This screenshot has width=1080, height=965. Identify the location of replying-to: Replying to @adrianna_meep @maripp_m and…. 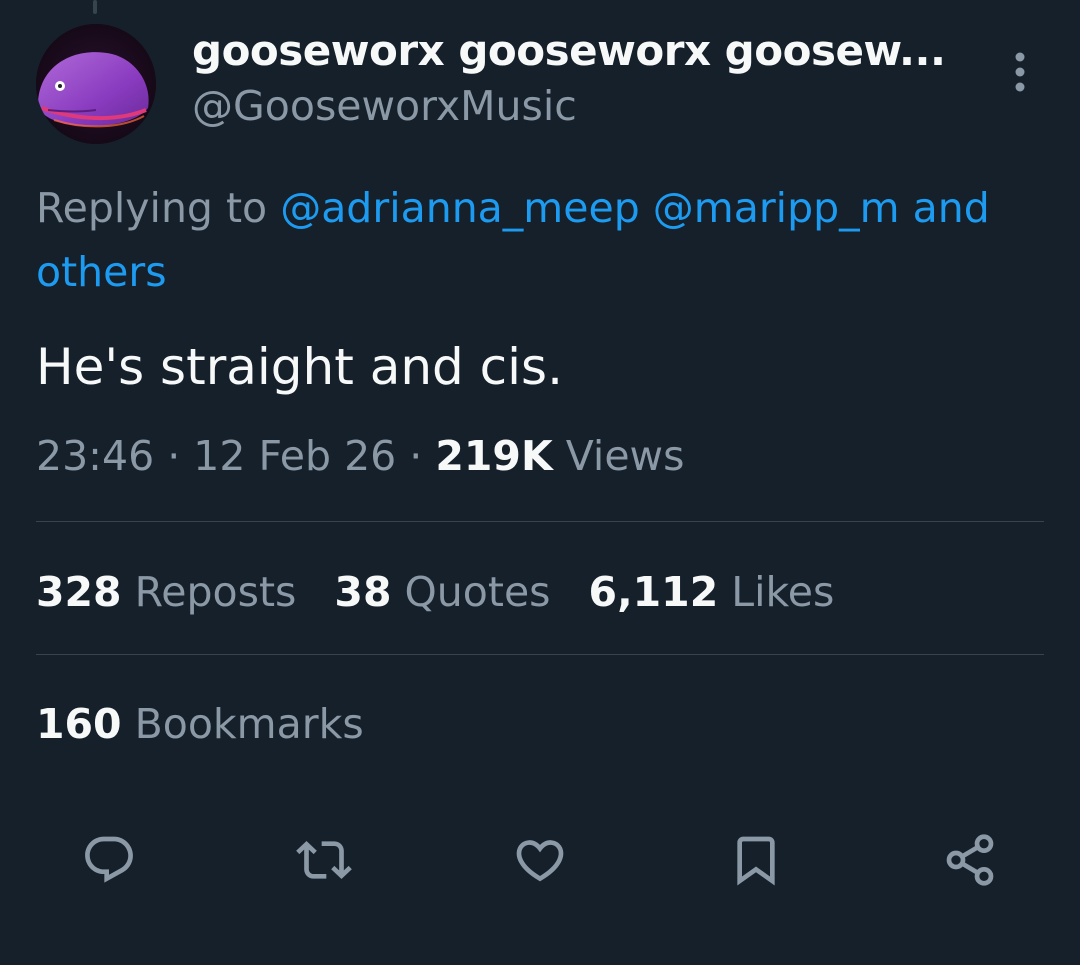
(556, 240).